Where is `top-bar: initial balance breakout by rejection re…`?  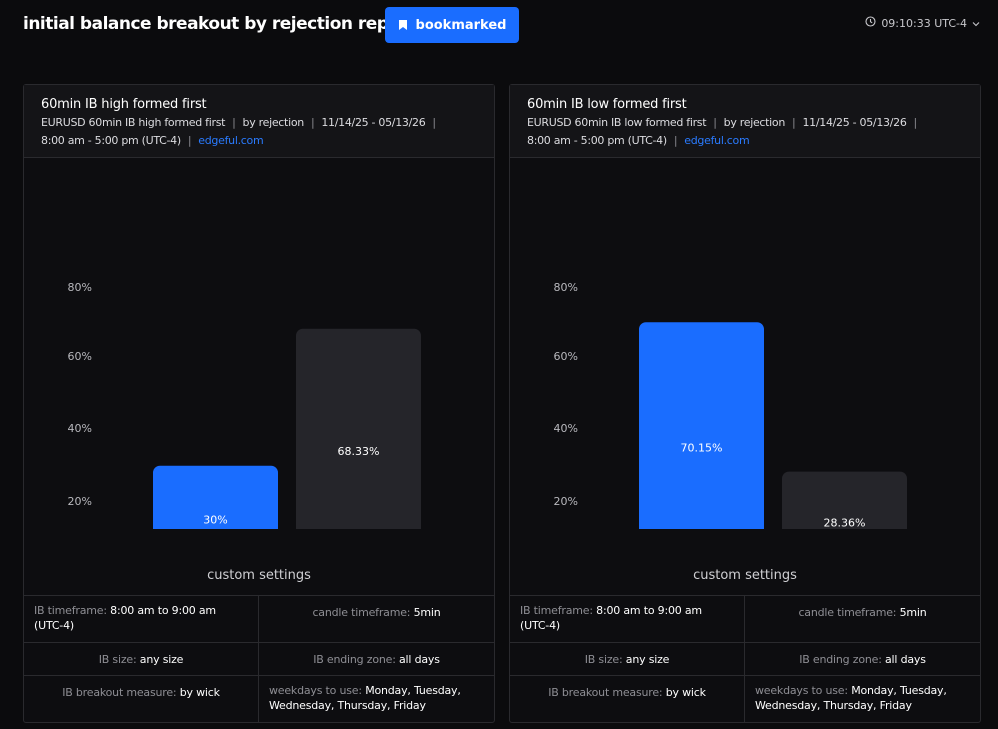
top-bar: initial balance breakout by rejection re… is located at coordinates (499, 25).